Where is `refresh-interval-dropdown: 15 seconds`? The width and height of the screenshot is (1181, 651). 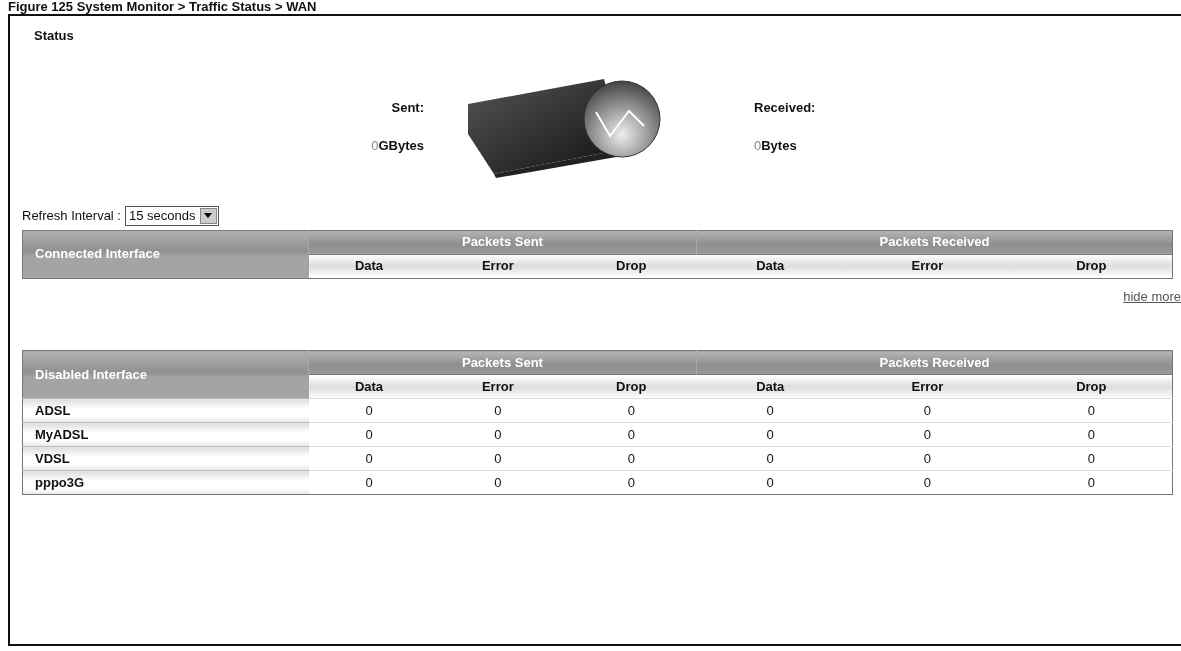
refresh-interval-dropdown: 15 seconds is located at coordinates (172, 215).